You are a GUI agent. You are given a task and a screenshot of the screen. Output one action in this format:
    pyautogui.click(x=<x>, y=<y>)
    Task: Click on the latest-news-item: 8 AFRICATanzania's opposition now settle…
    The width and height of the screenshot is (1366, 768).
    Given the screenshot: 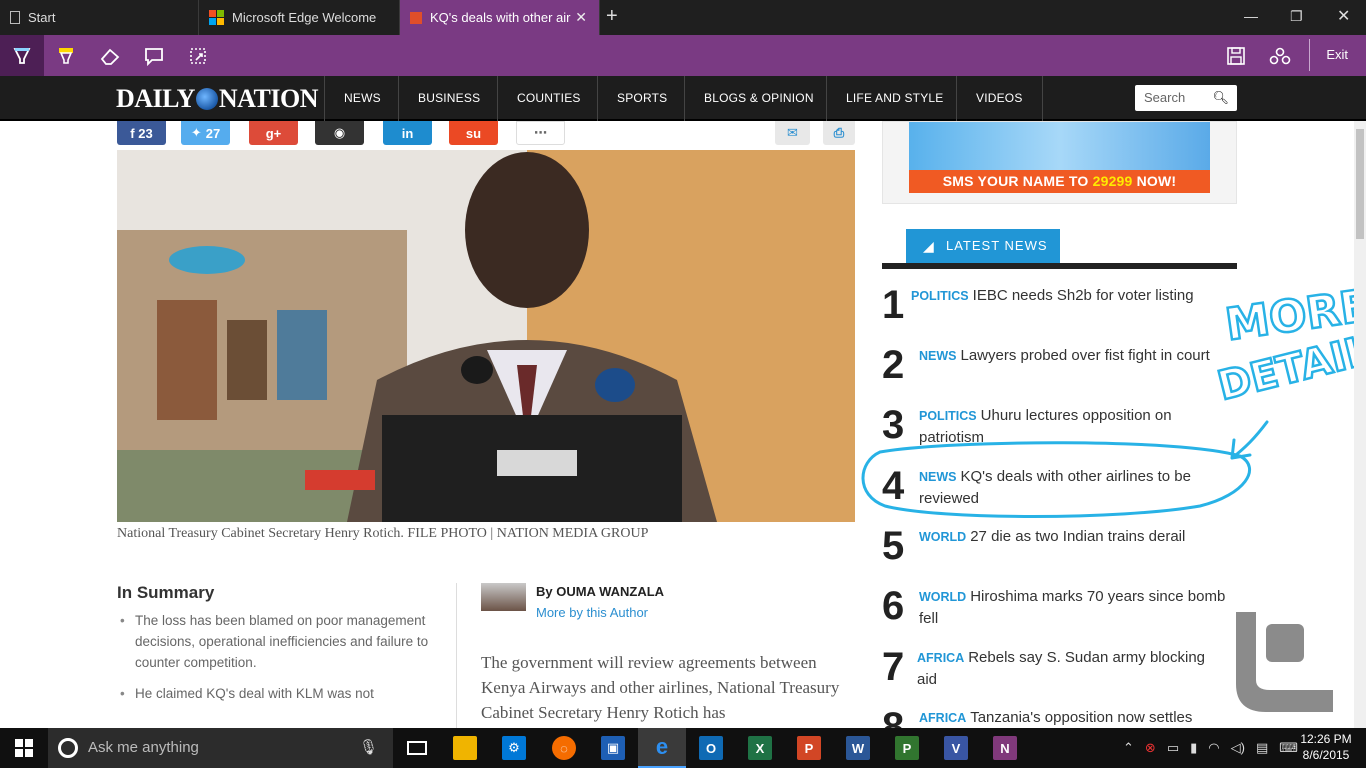 What is the action you would take?
    pyautogui.click(x=1059, y=717)
    